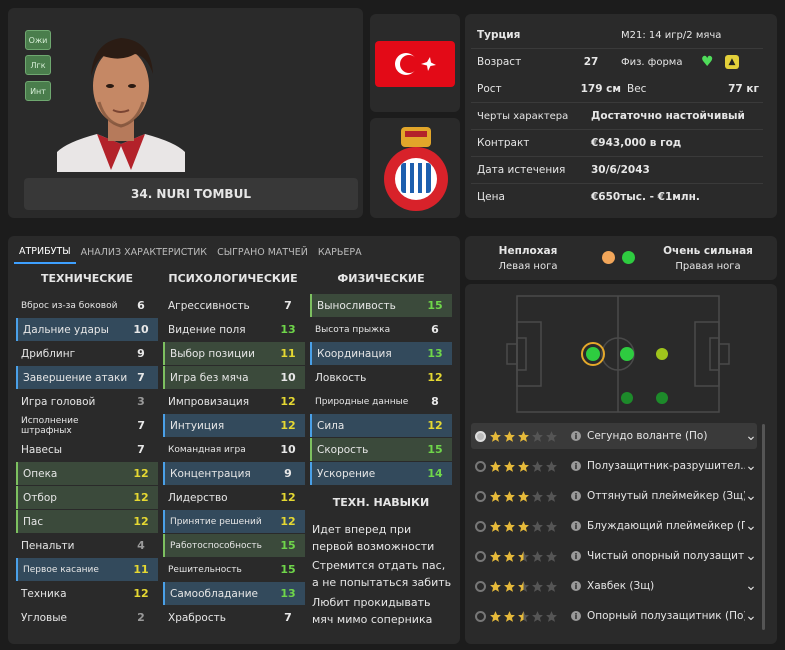 The image size is (785, 650). I want to click on attr-value: 2, so click(141, 617).